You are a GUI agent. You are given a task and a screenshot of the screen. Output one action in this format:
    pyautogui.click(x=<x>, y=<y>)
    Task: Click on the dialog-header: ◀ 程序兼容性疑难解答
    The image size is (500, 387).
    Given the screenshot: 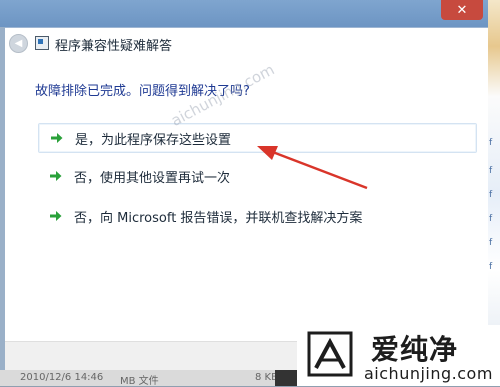 What is the action you would take?
    pyautogui.click(x=246, y=44)
    